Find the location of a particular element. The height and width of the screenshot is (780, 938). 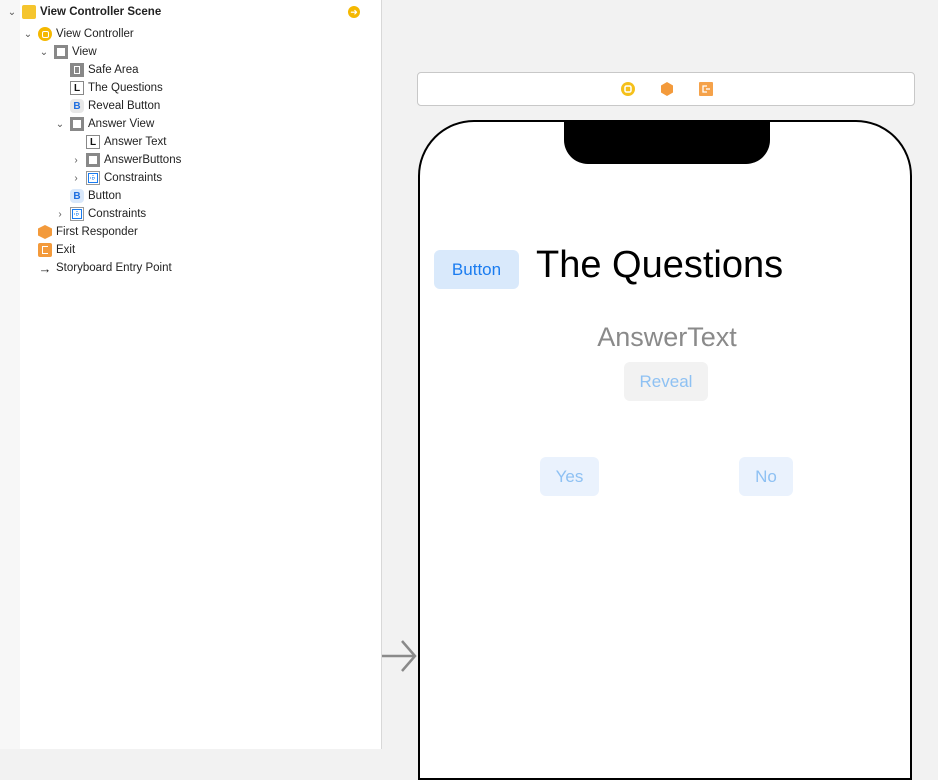

outline-item-button: B Button is located at coordinates (95, 196).